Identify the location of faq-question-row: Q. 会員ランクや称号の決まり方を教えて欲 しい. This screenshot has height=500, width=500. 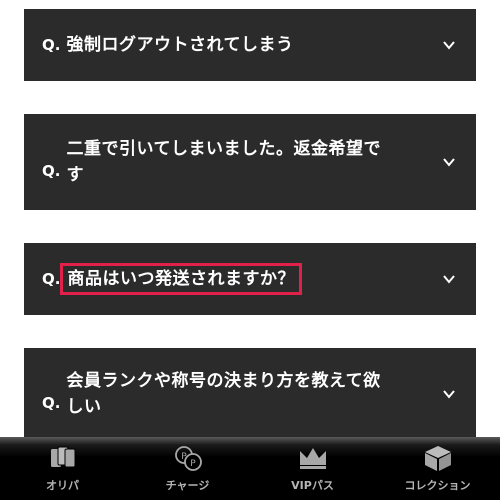
(235, 394).